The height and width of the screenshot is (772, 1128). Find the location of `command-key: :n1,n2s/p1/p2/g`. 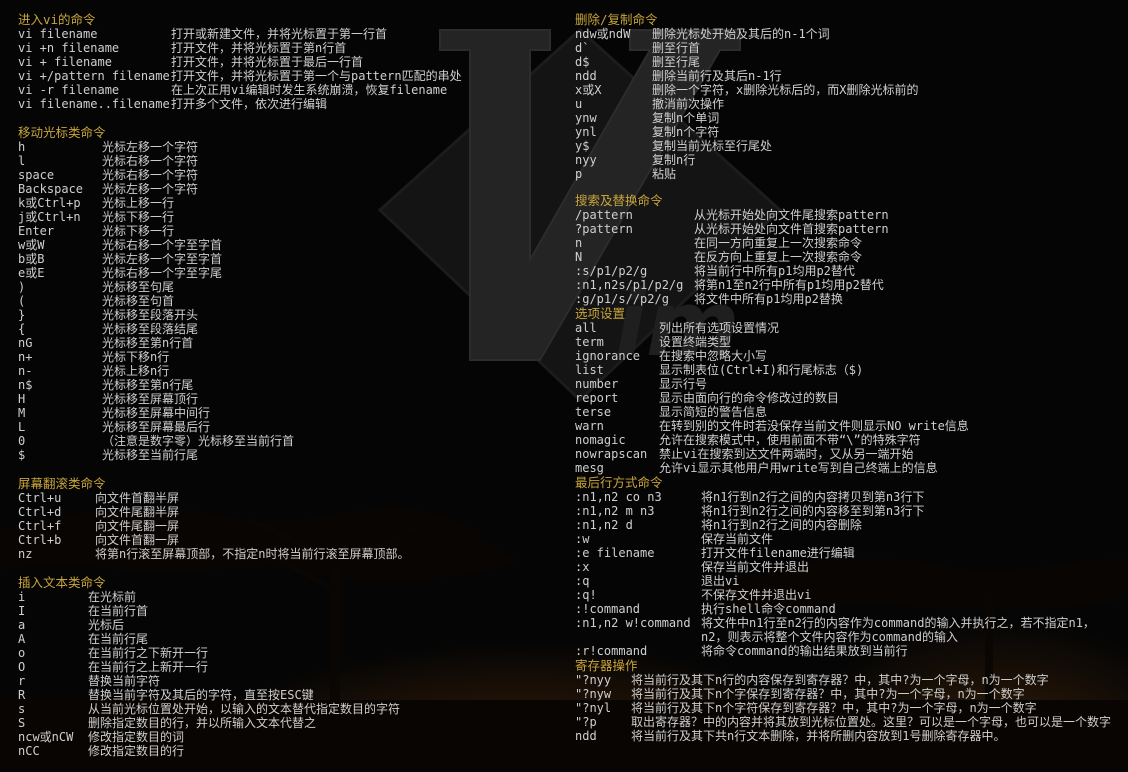

command-key: :n1,n2s/p1/p2/g is located at coordinates (629, 285).